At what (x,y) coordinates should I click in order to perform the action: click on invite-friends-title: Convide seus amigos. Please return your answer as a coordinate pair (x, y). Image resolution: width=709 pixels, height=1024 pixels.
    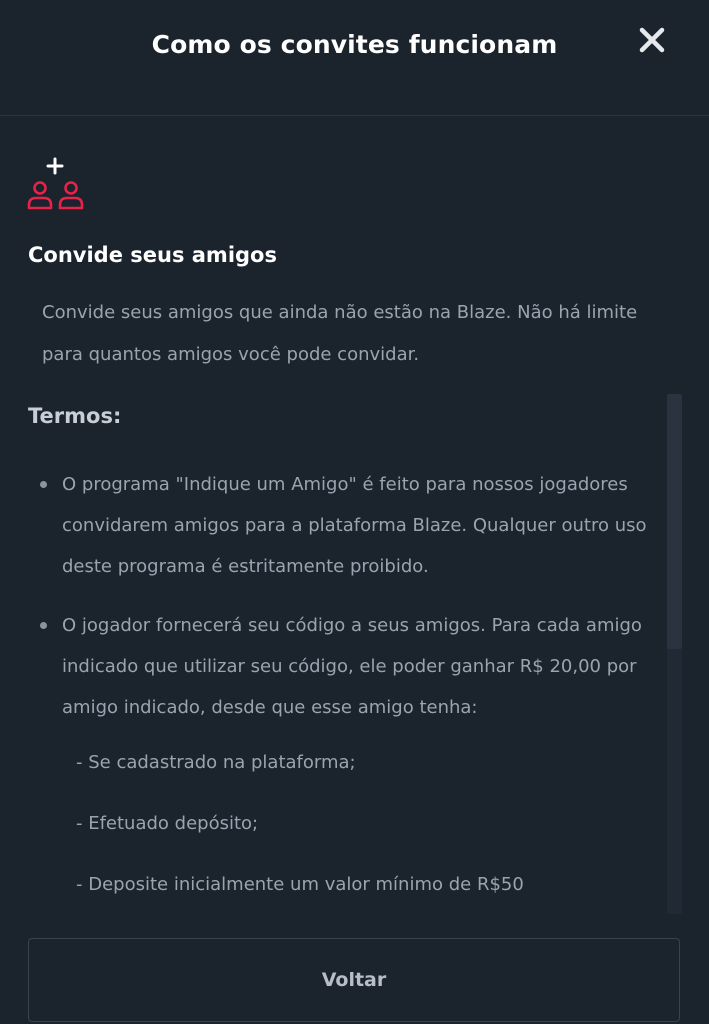
    Looking at the image, I should click on (152, 255).